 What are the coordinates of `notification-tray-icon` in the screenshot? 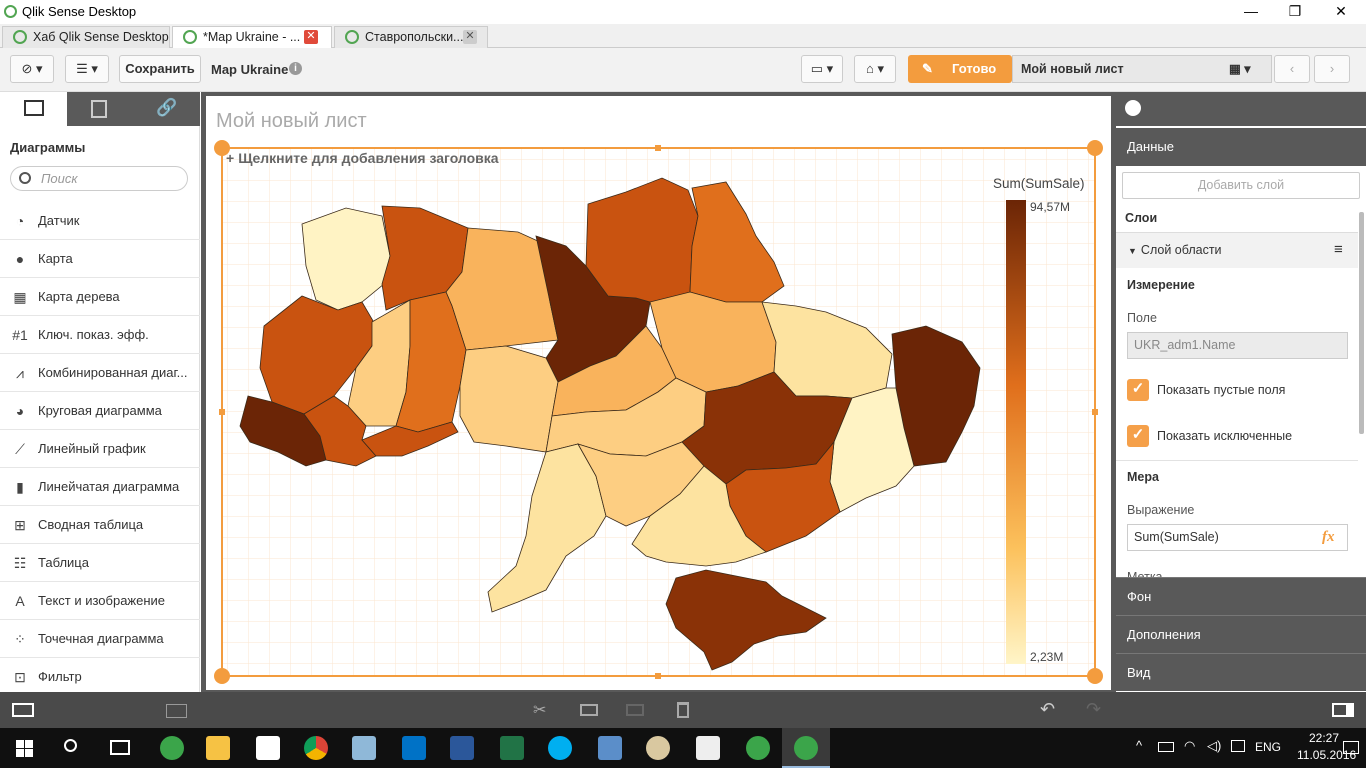 It's located at (1238, 746).